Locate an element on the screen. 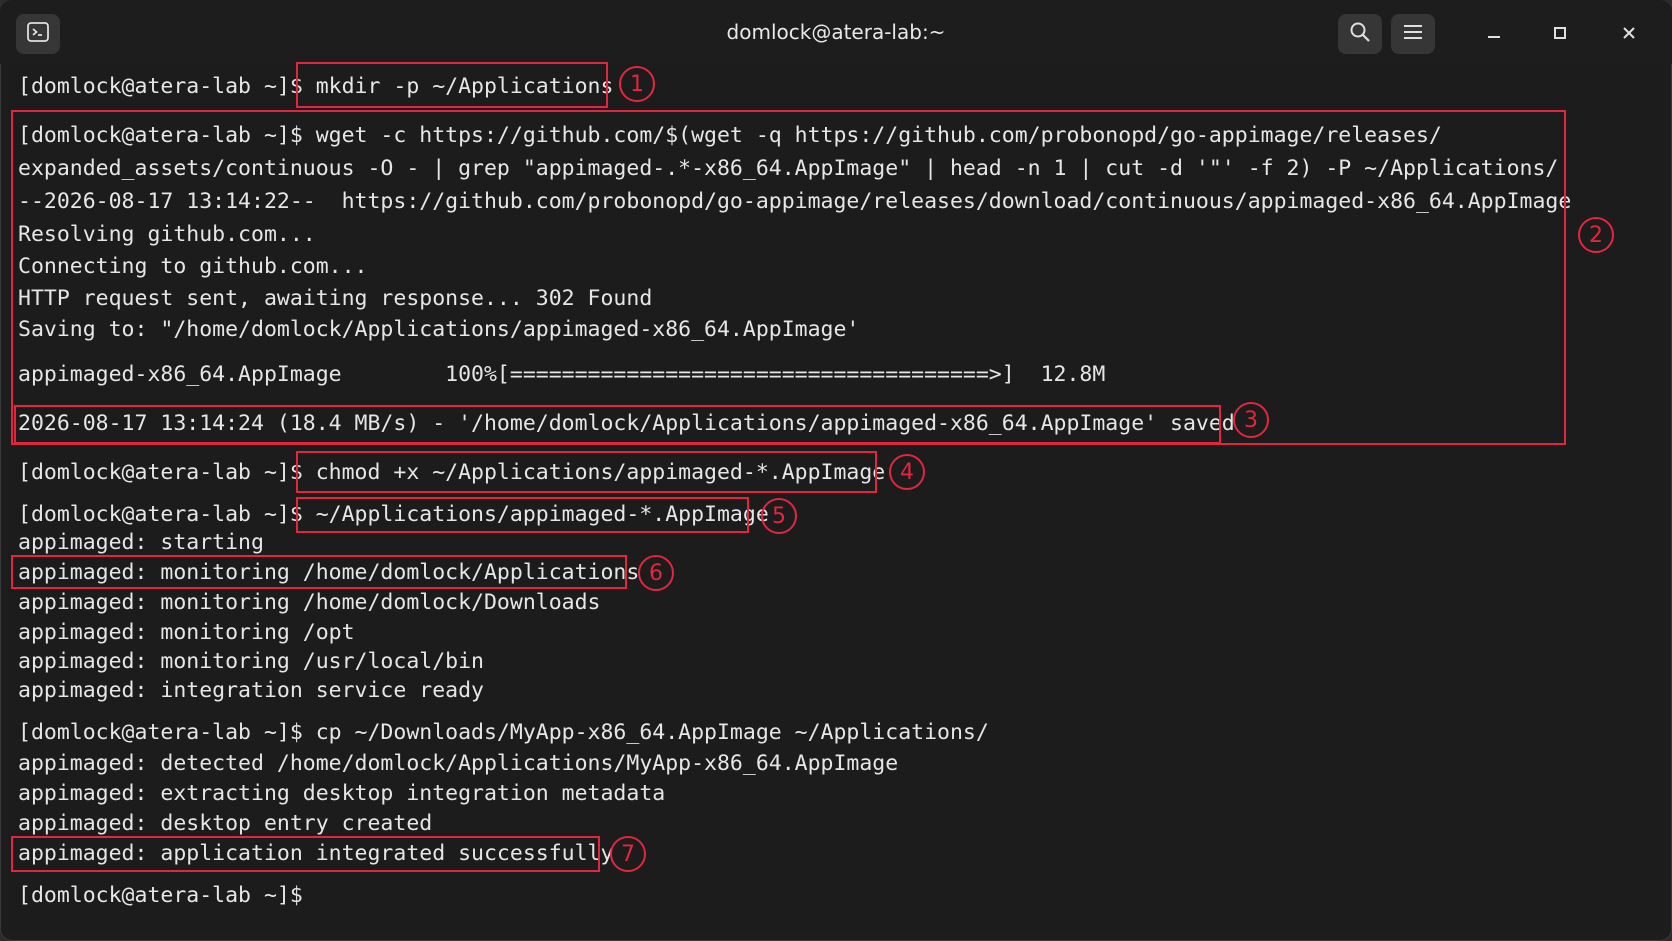 The width and height of the screenshot is (1672, 941). maximize-button is located at coordinates (1560, 34).